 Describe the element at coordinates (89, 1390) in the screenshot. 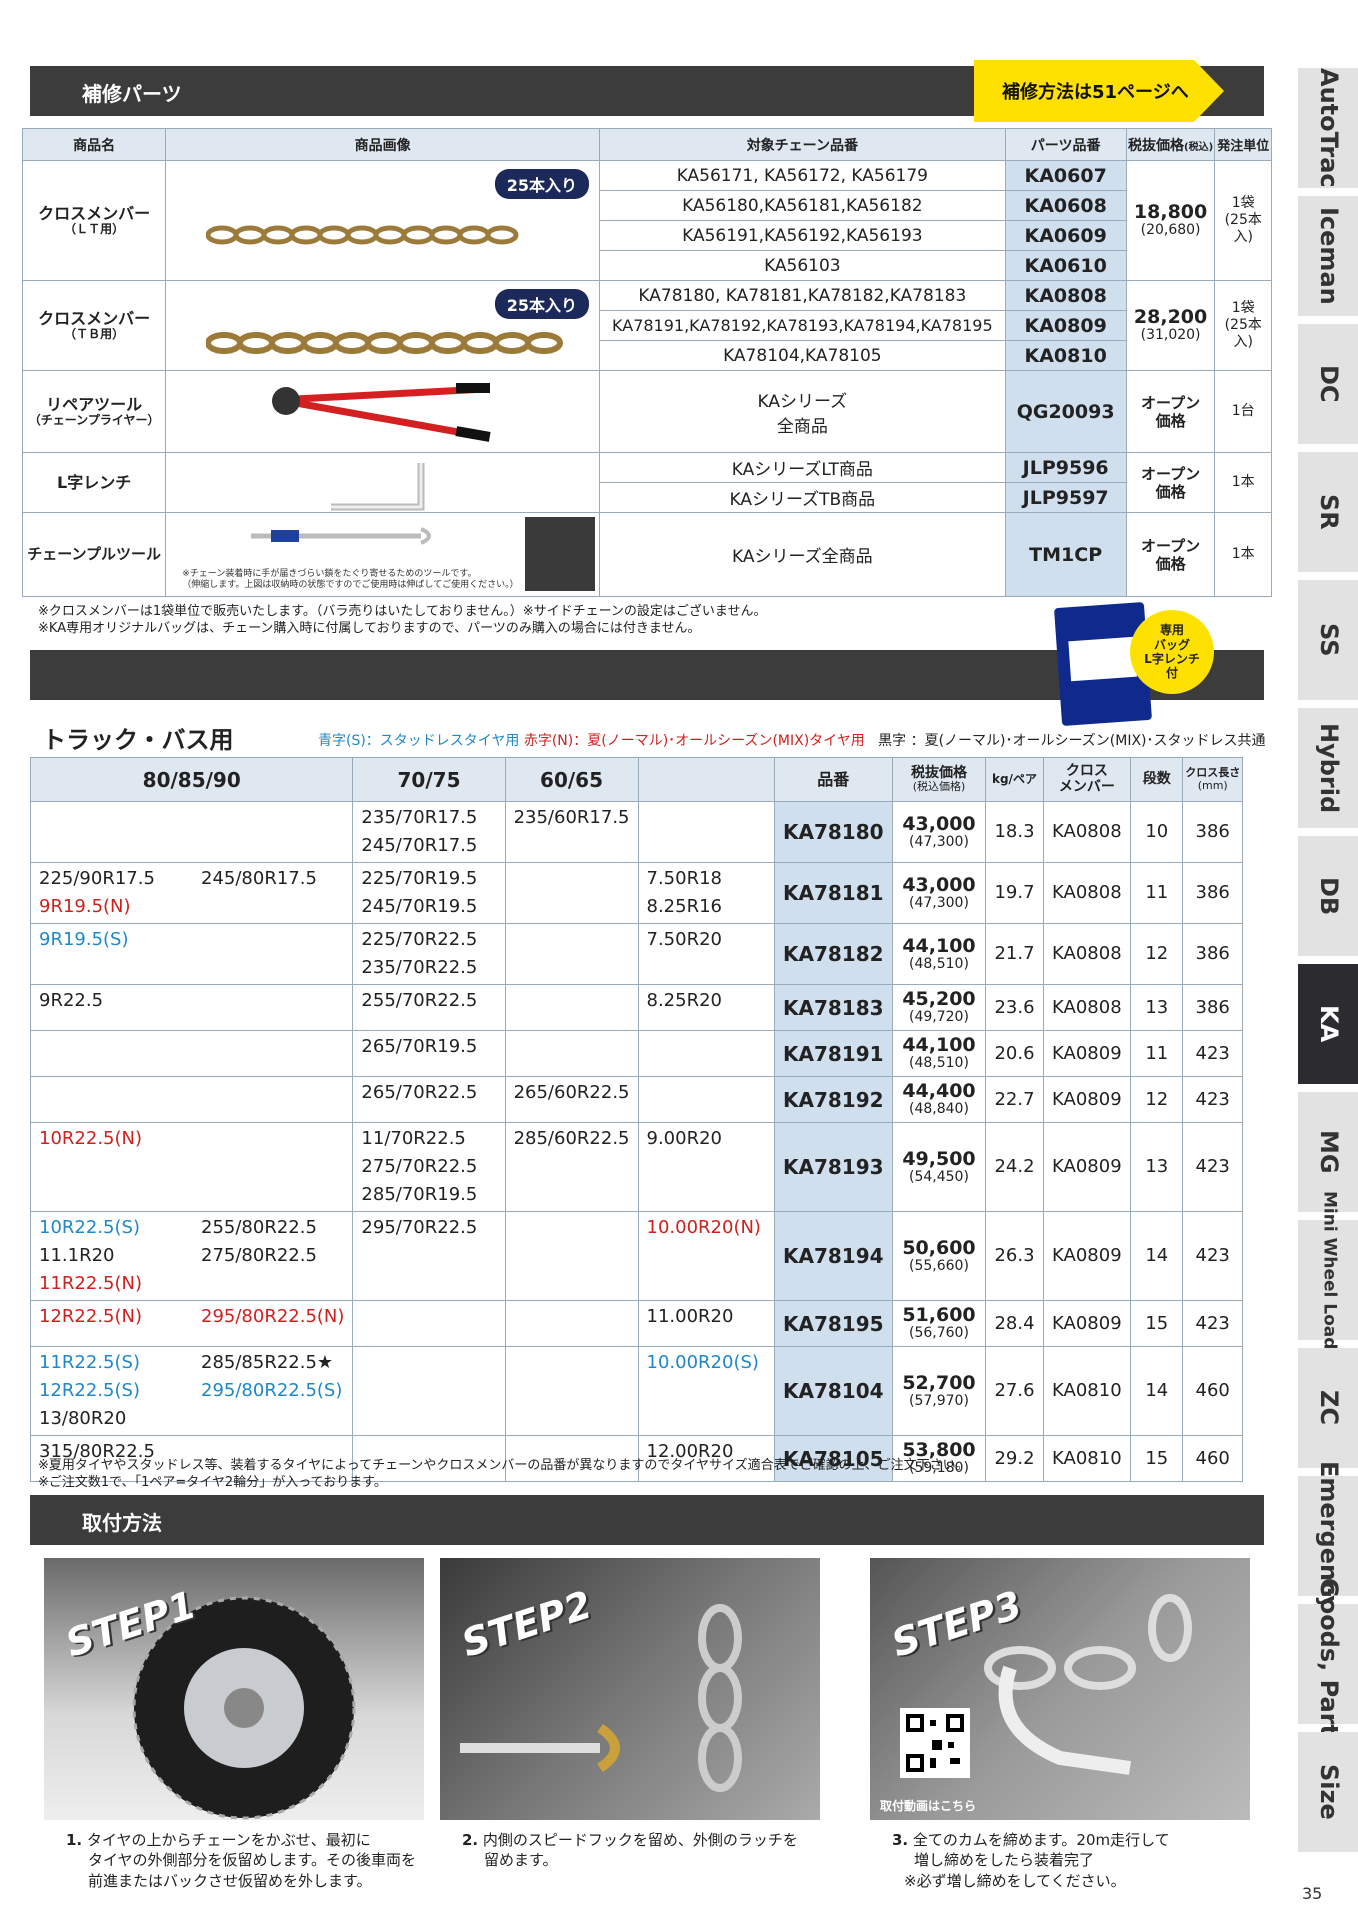

I see `tire-size: 12R22.5(S)` at that location.